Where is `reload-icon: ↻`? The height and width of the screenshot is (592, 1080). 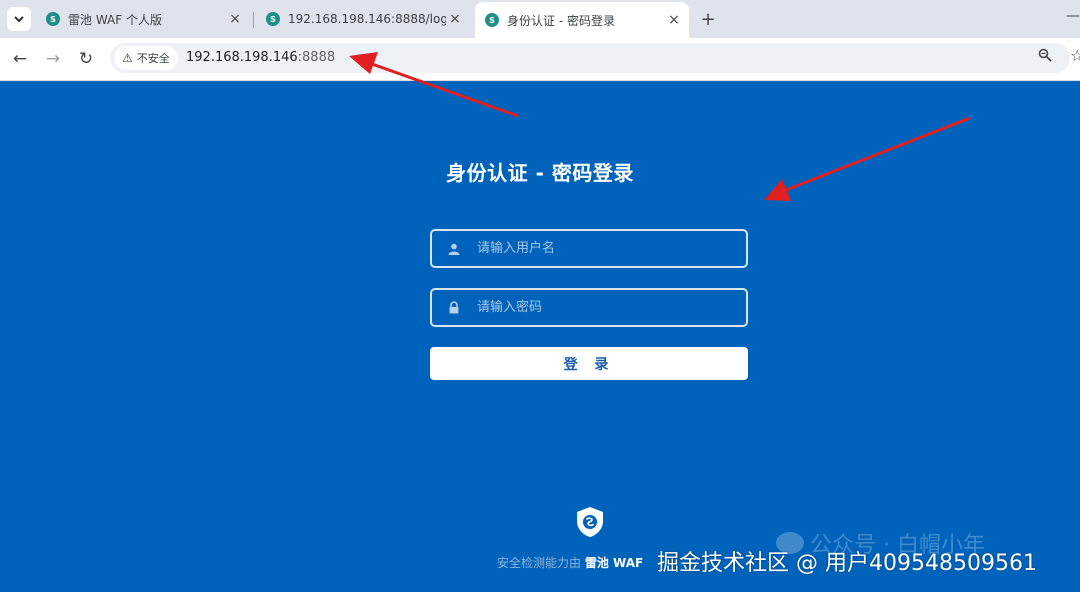 reload-icon: ↻ is located at coordinates (86, 59).